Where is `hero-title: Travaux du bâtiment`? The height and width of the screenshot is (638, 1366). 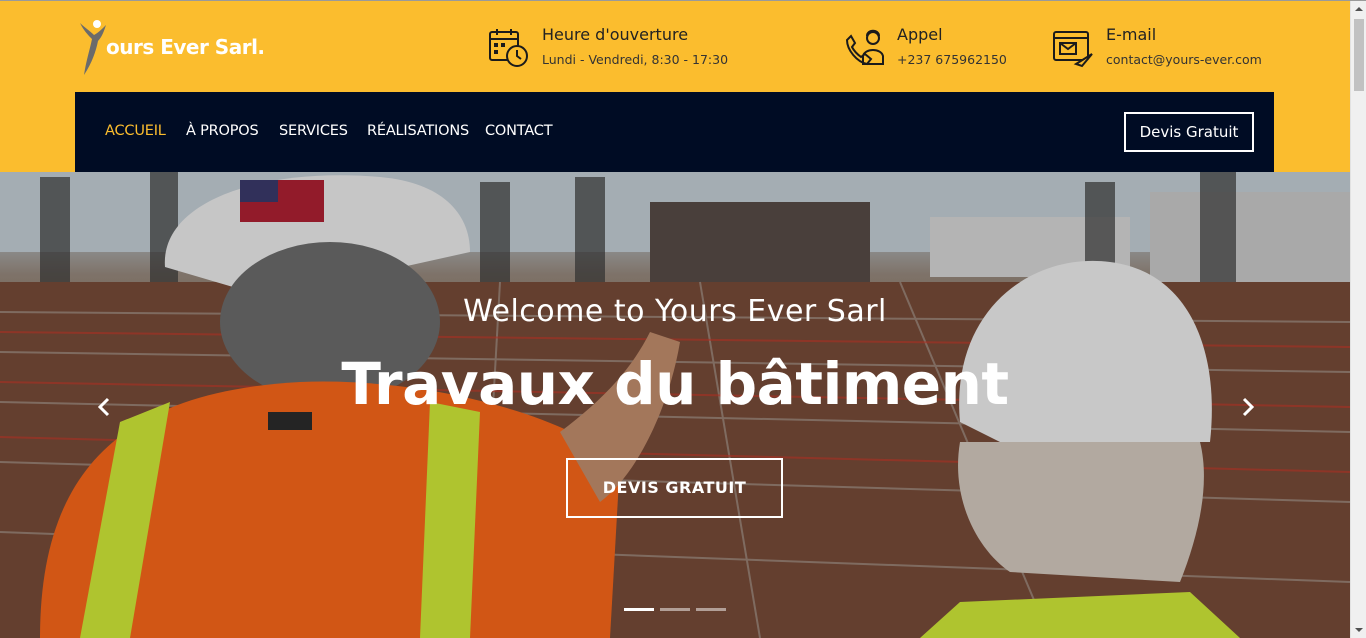 hero-title: Travaux du bâtiment is located at coordinates (675, 384).